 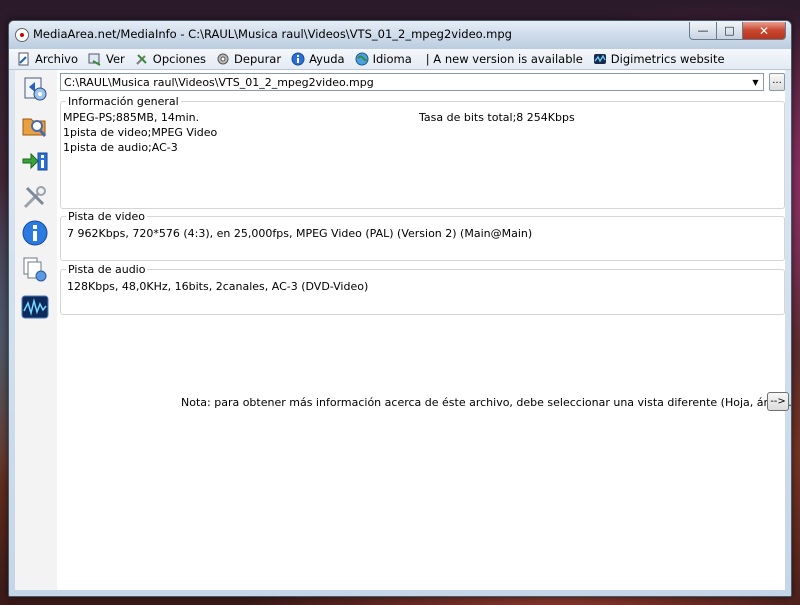 I want to click on general-bitrate-text: Tasa de bits total;8 254Kbps, so click(x=497, y=117).